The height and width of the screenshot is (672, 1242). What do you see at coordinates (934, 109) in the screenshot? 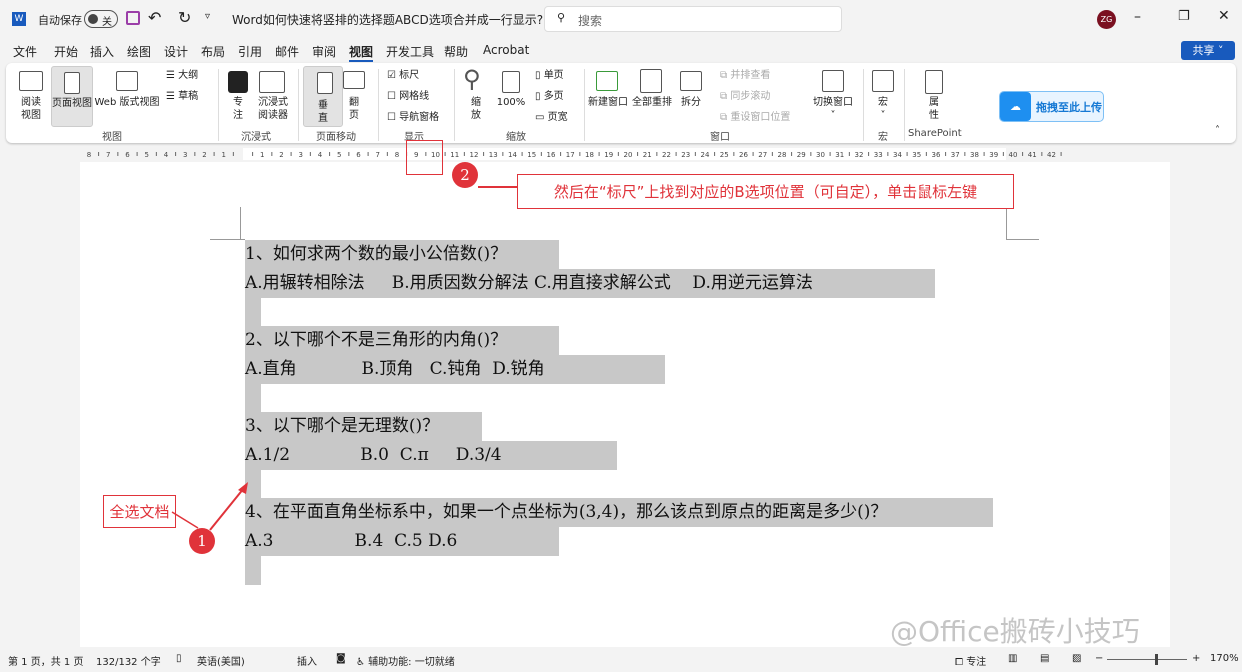
I see `properties-button: 属 性` at bounding box center [934, 109].